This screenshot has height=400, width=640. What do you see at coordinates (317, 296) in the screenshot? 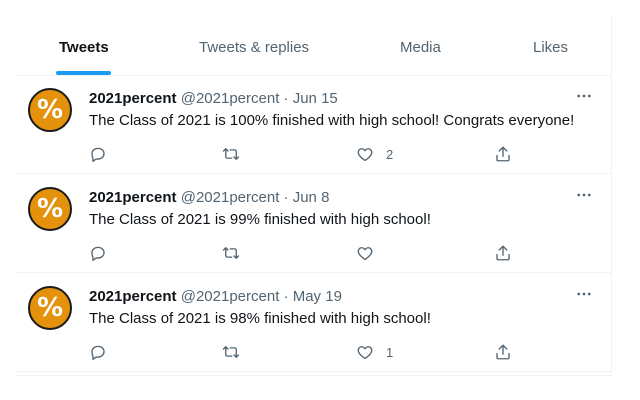
I see `tweet-date: May 19` at bounding box center [317, 296].